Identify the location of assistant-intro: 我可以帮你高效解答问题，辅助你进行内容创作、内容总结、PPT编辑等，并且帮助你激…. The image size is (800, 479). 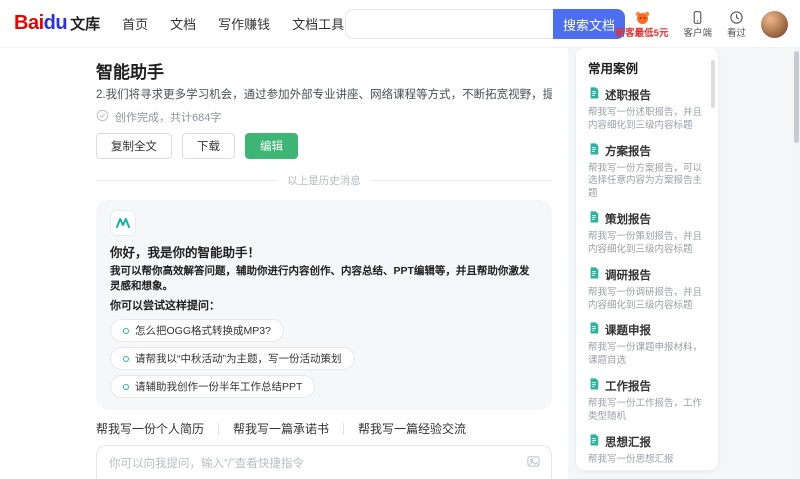
(320, 279).